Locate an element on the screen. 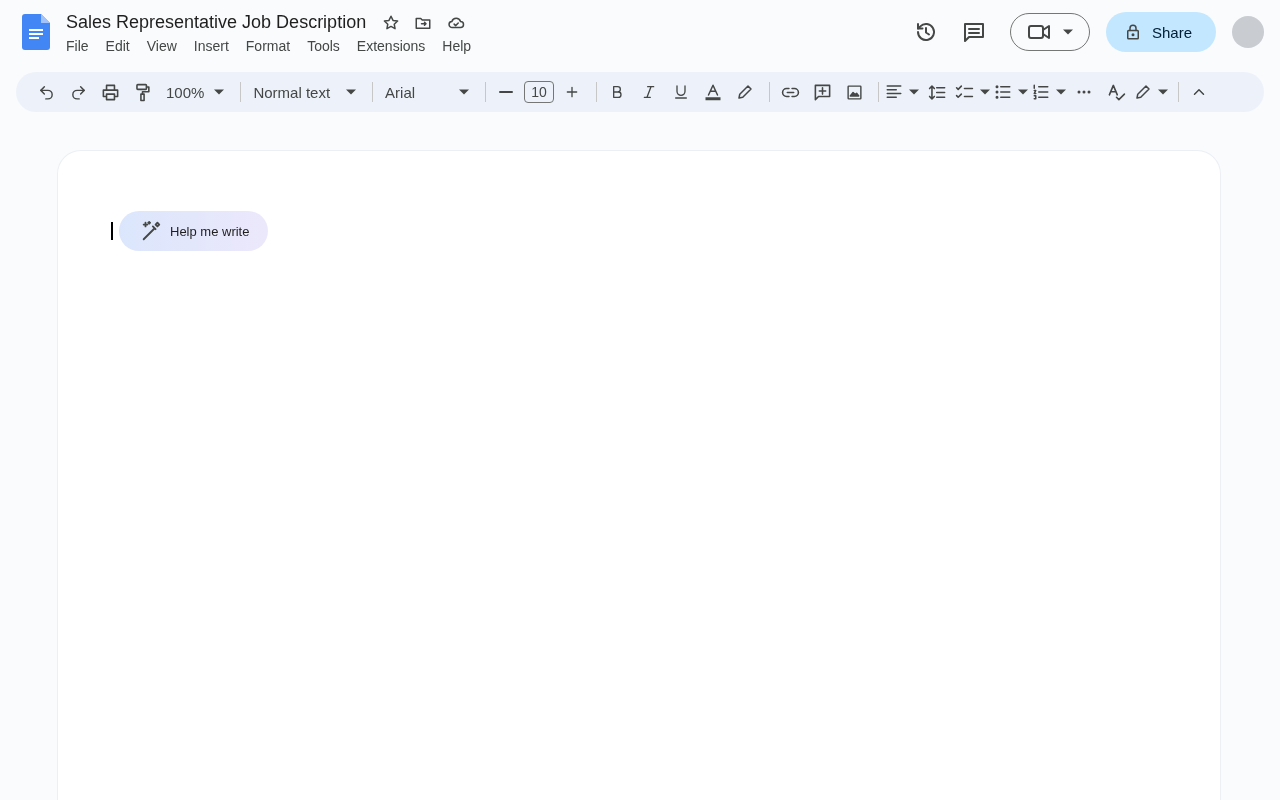  text-cursor is located at coordinates (112, 231).